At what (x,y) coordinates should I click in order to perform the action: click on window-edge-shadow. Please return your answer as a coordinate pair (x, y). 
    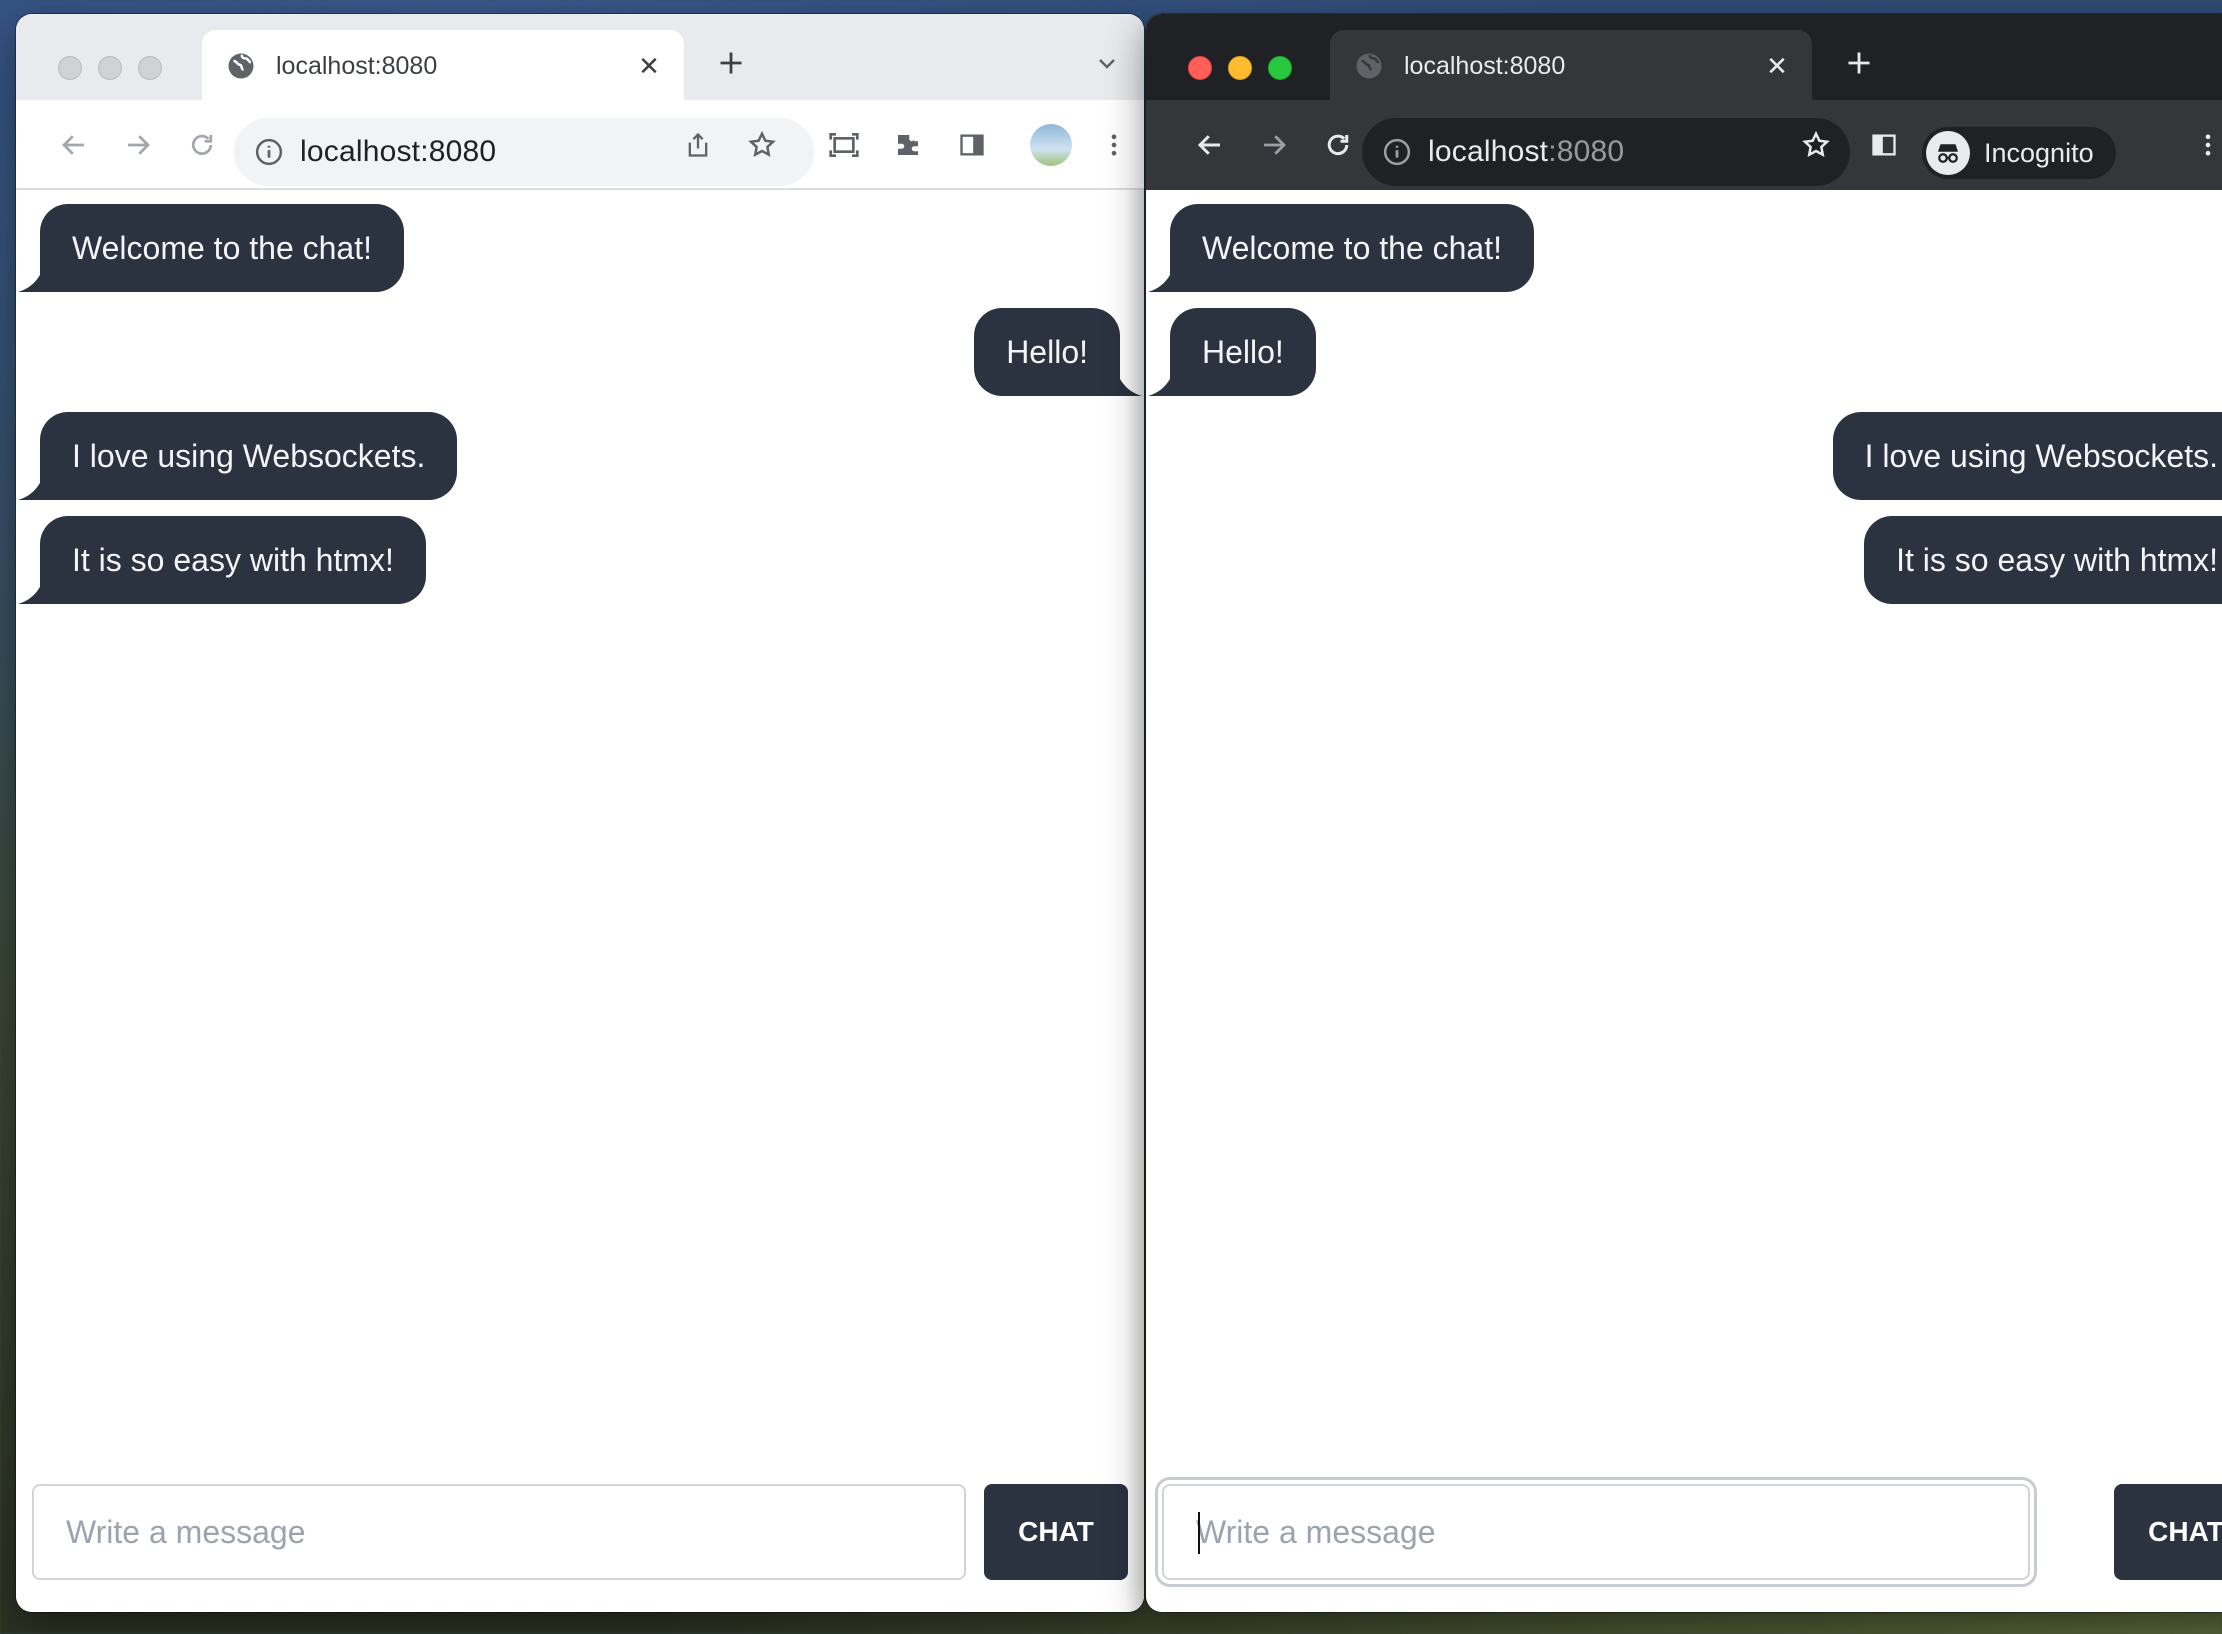
    Looking at the image, I should click on (1135, 901).